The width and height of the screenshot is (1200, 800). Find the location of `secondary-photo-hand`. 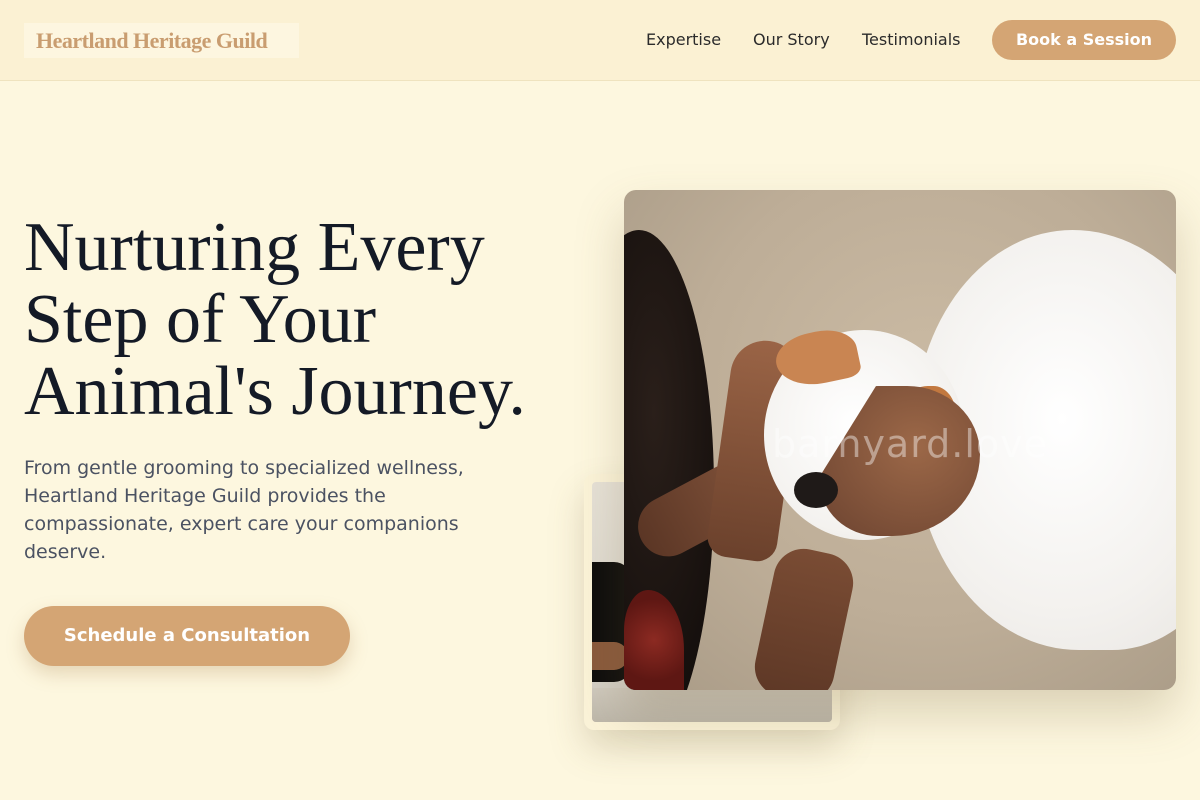

secondary-photo-hand is located at coordinates (610, 656).